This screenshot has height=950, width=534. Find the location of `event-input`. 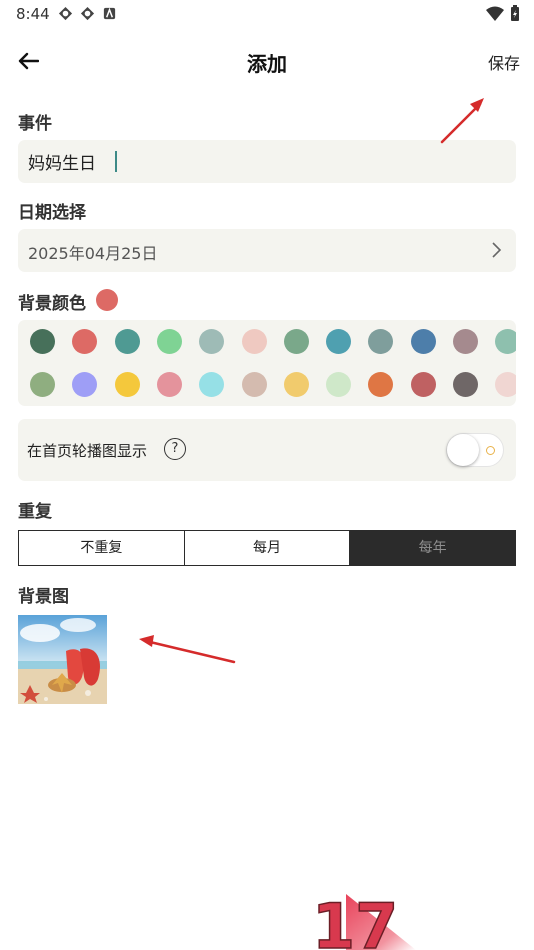

event-input is located at coordinates (248, 161).